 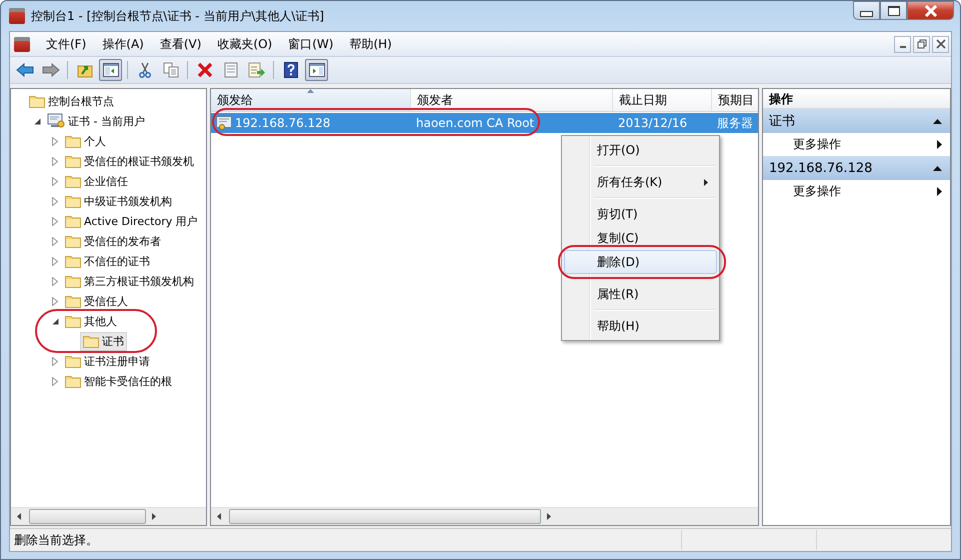 What do you see at coordinates (107, 261) in the screenshot?
I see `tree-item: 不信任的证书` at bounding box center [107, 261].